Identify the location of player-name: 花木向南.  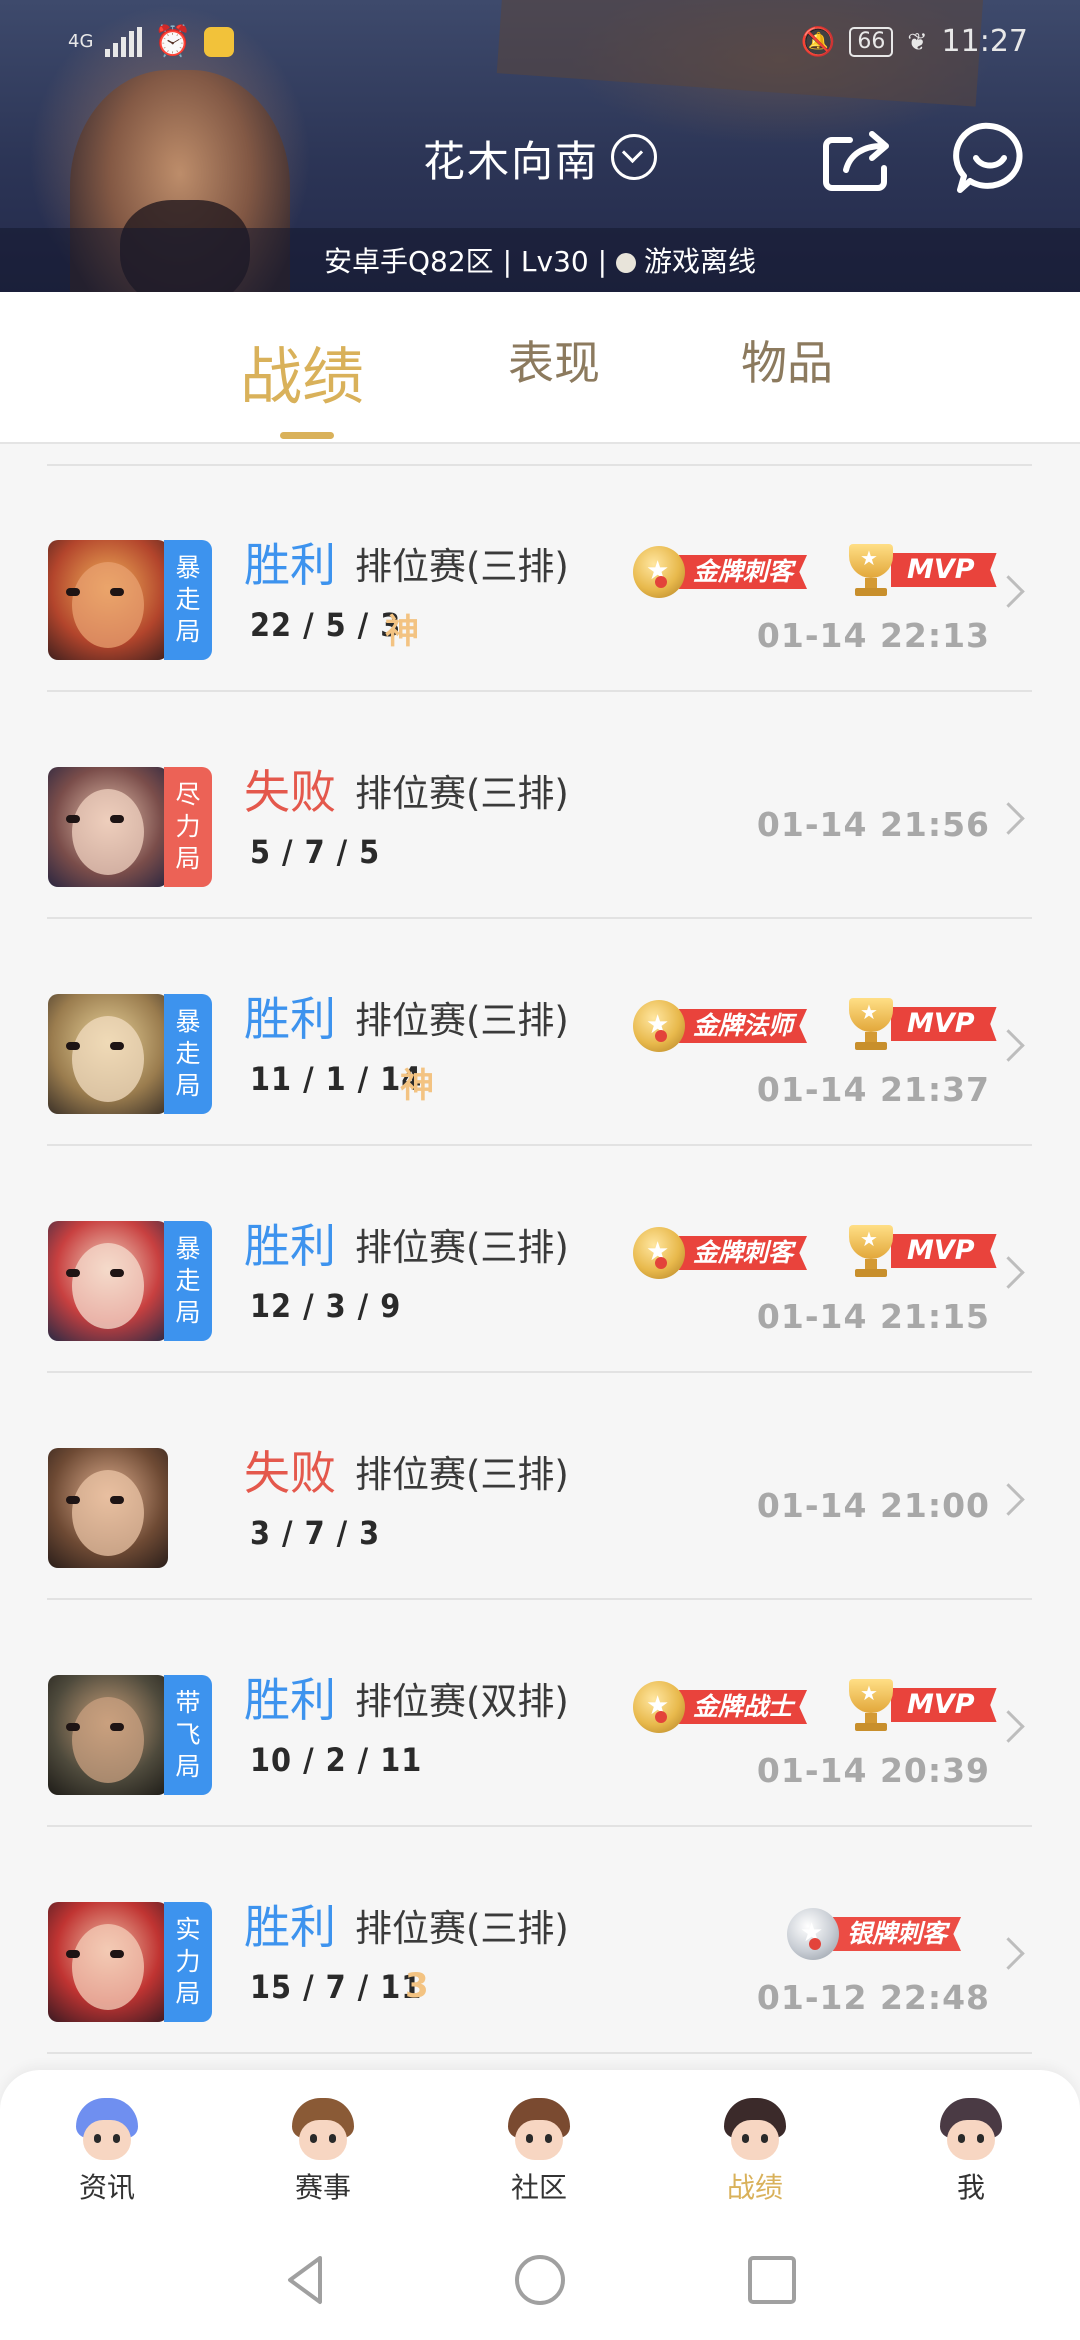
(510, 161).